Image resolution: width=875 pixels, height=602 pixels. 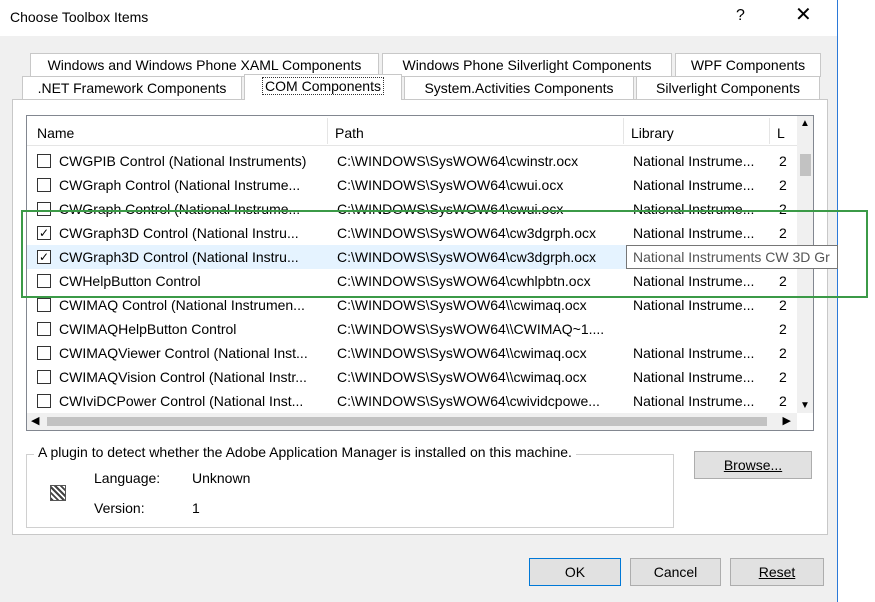 I want to click on title-bar: Choose Toolbox Items ? ✕, so click(x=418, y=18).